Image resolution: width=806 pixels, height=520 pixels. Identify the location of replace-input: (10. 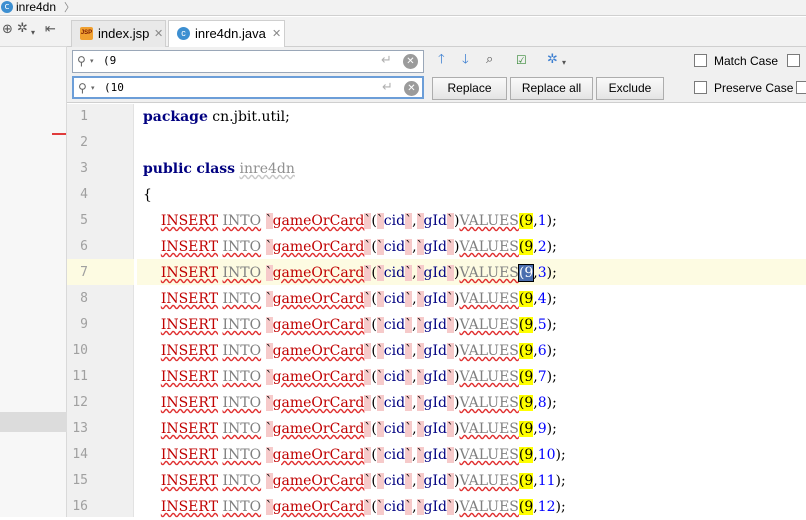
(114, 88).